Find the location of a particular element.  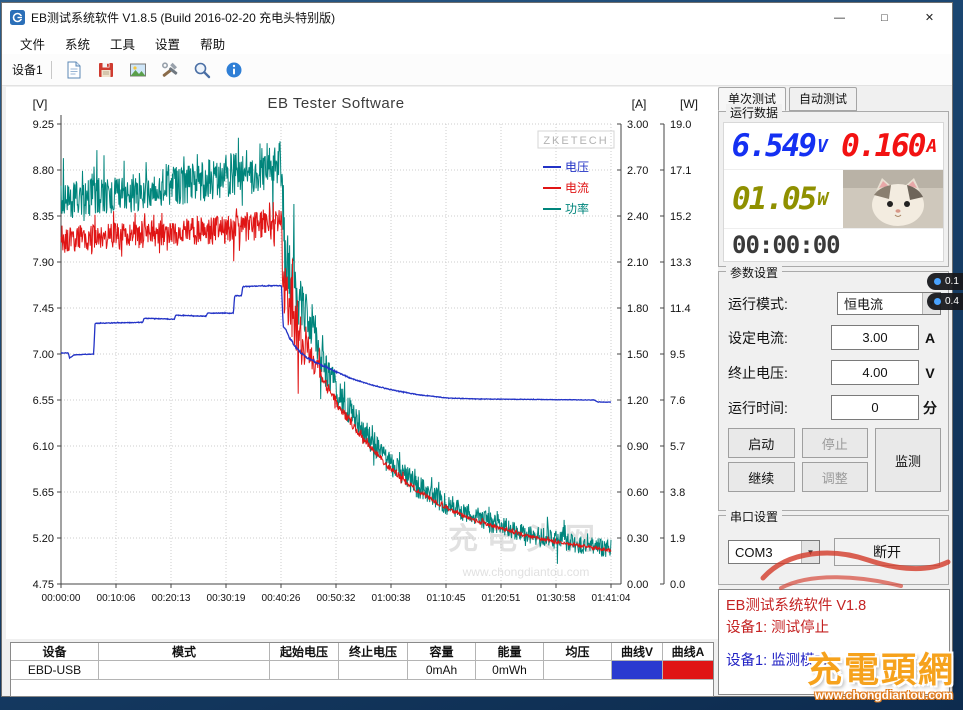

table-header-row: 设备 模式 起始电压 终止电压 容量 能量 均压 曲线V 曲线A is located at coordinates (362, 652).